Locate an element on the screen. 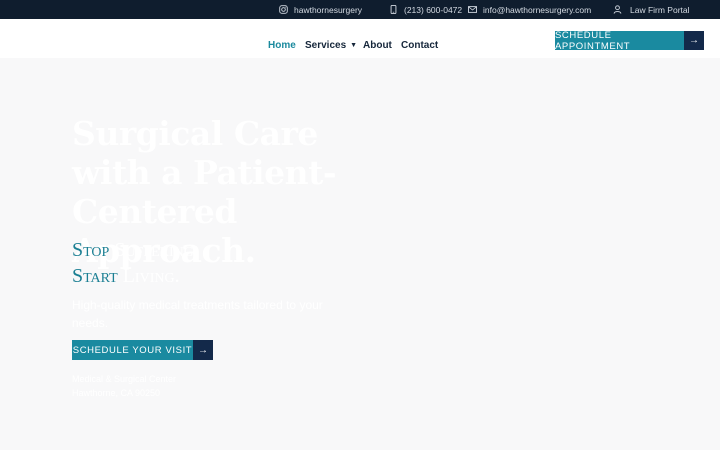 The width and height of the screenshot is (720, 450). email-address: info@hawthornesurgery.com is located at coordinates (537, 9).